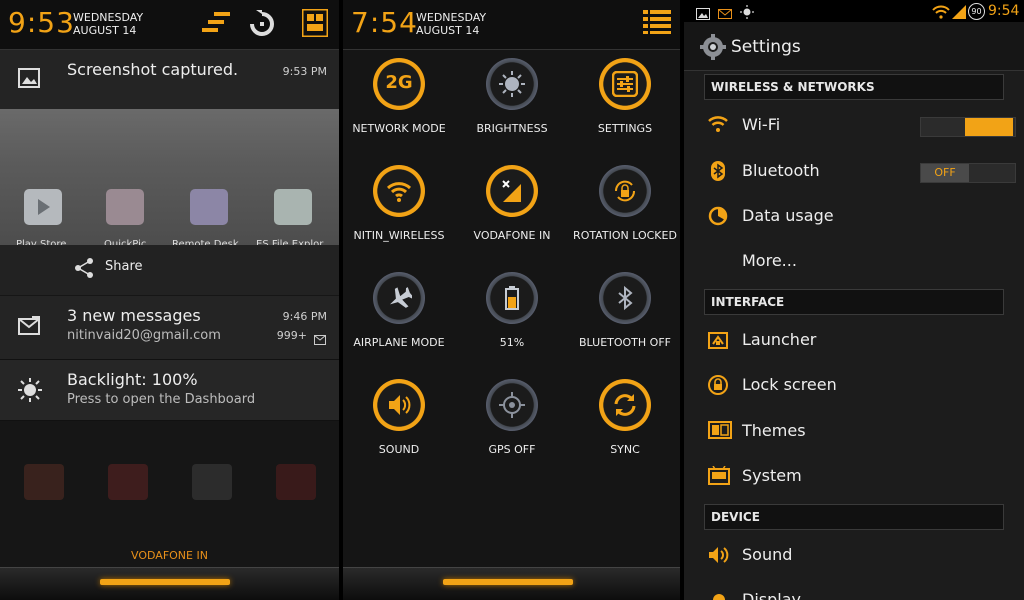 Image resolution: width=1024 pixels, height=600 pixels. What do you see at coordinates (858, 477) in the screenshot?
I see `settings-item-system: System` at bounding box center [858, 477].